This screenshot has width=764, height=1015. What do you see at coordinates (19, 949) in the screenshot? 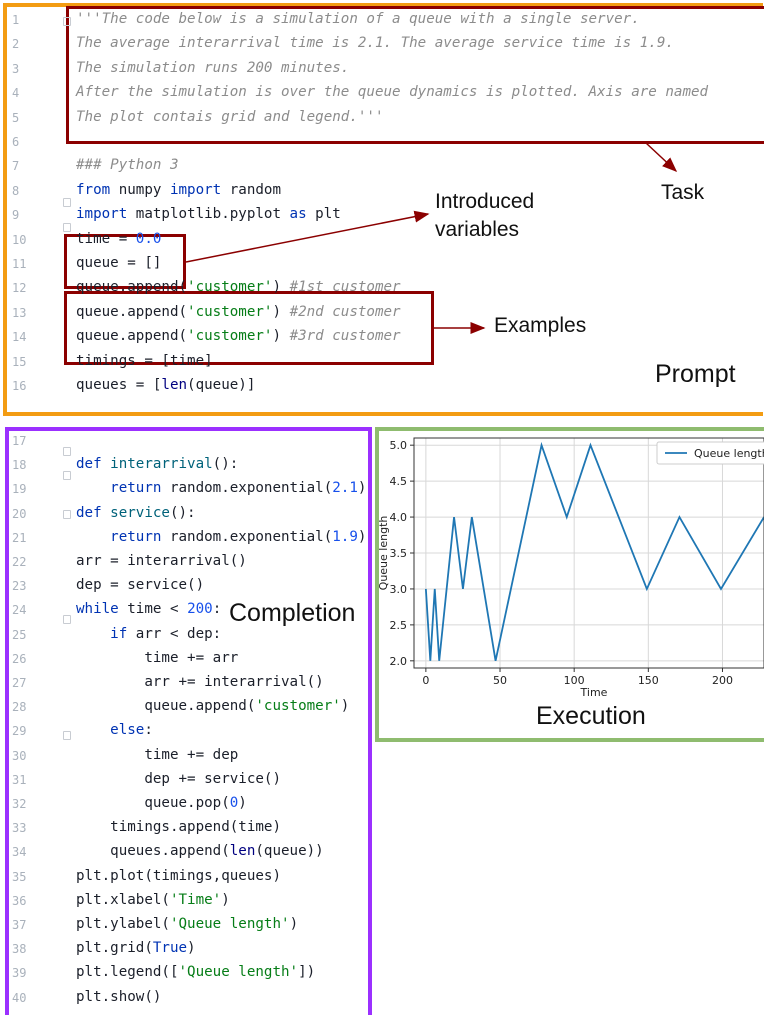
I see `line-number: 38` at bounding box center [19, 949].